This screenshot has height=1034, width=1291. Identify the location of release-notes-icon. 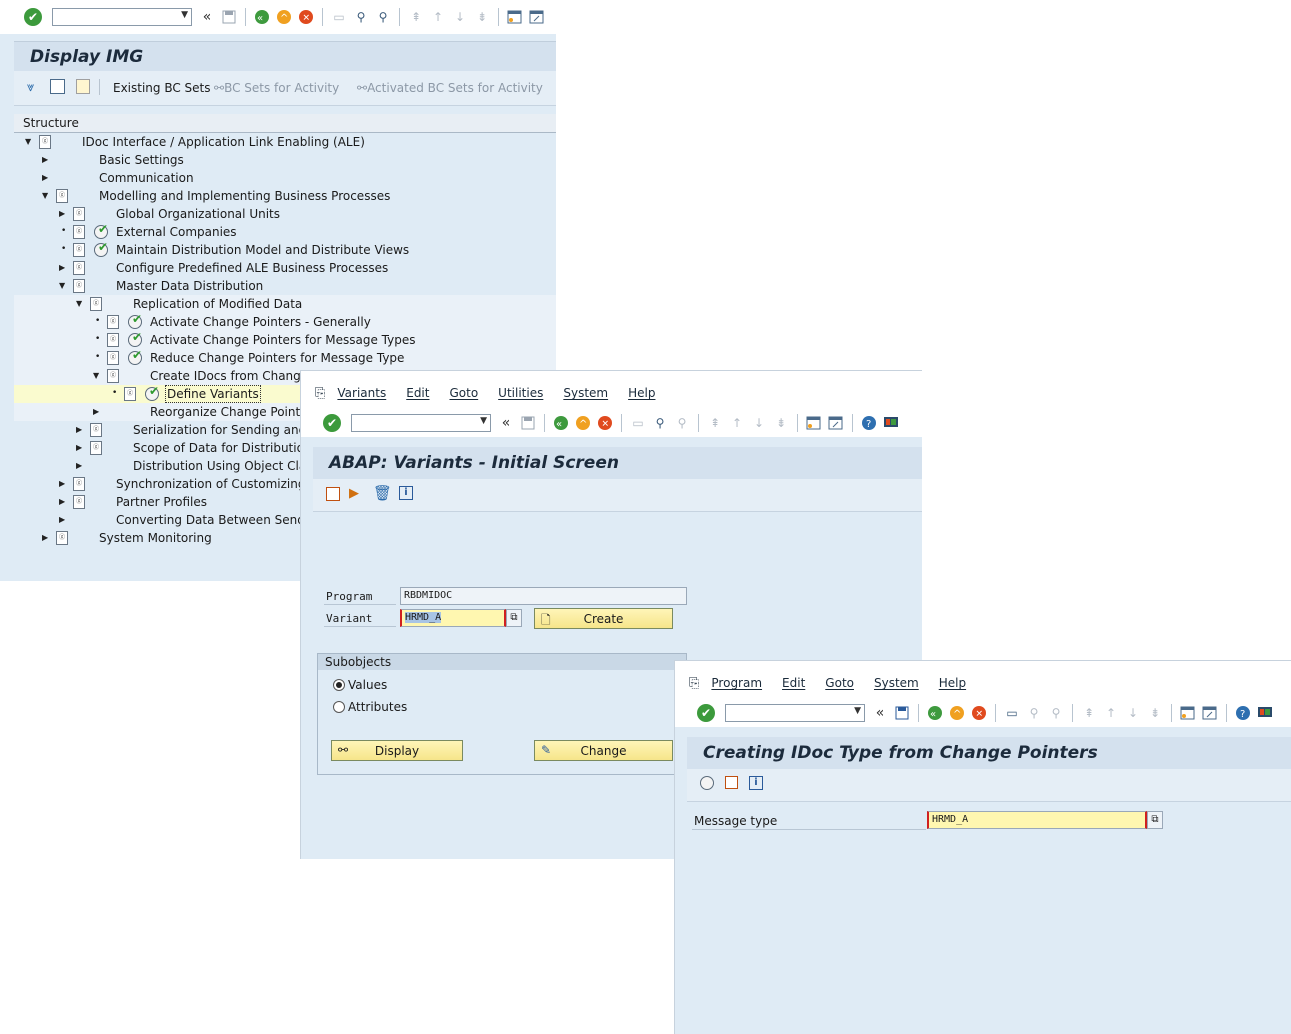
(83, 86).